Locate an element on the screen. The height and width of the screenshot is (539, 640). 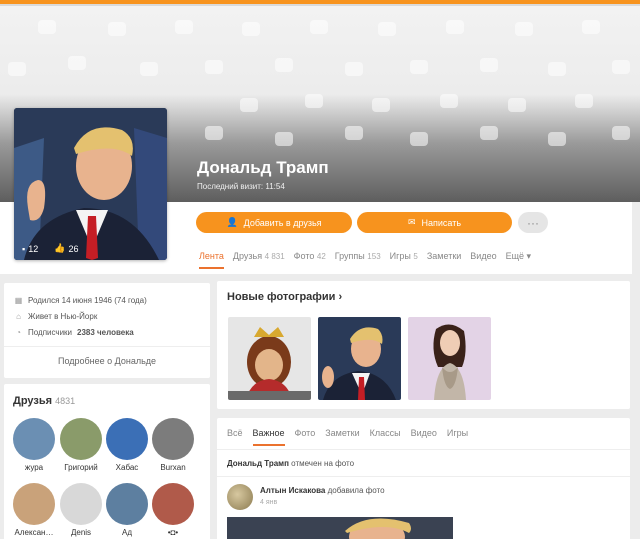
post-time: 4 янв is located at coordinates (269, 502).